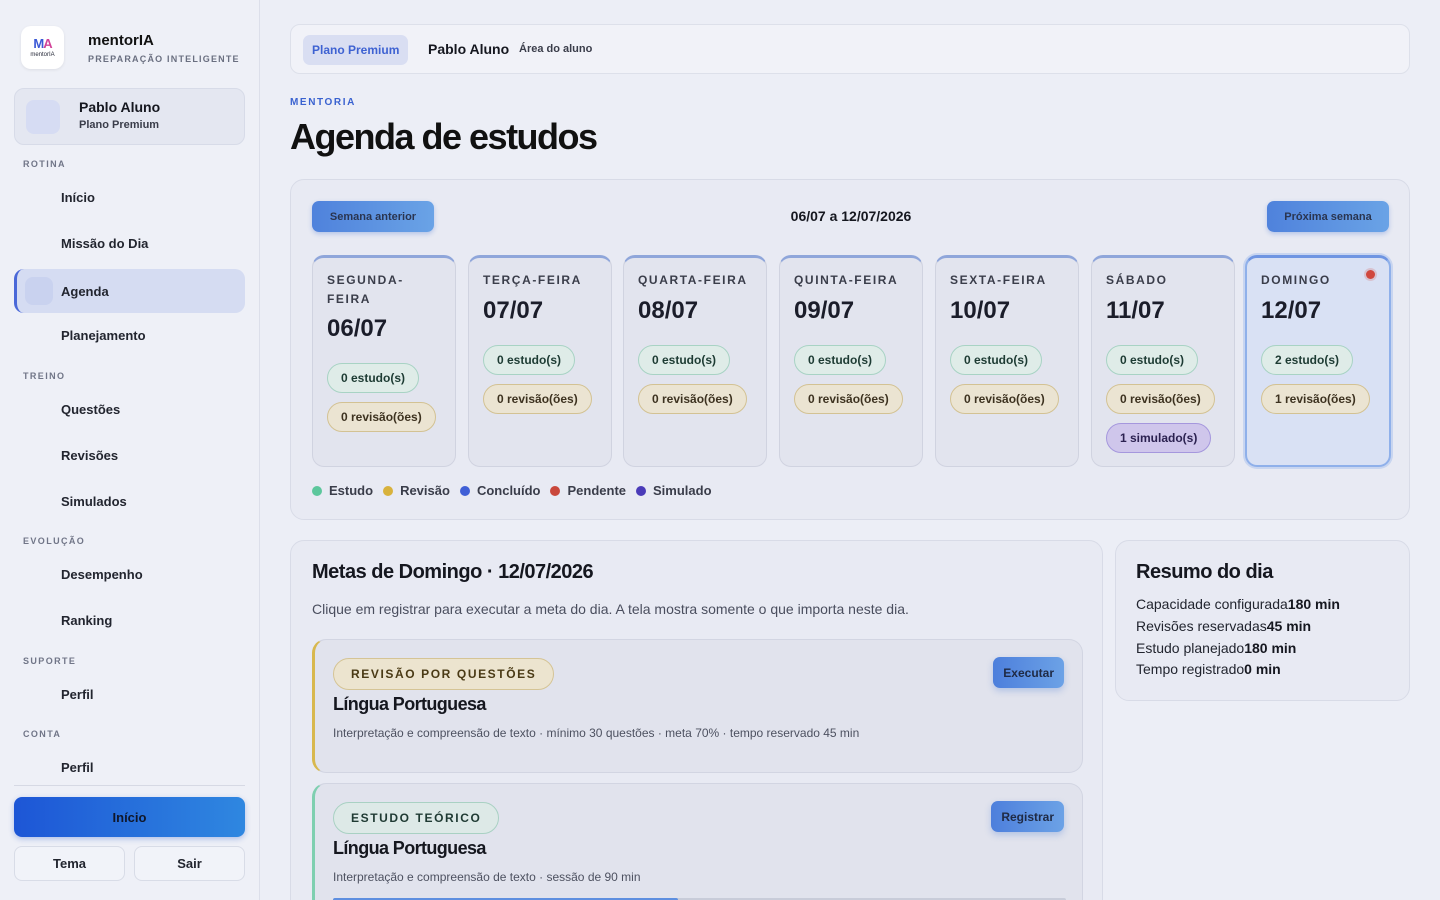 The image size is (1440, 900). I want to click on summary-row-logged: Tempo registrado0 min, so click(1208, 669).